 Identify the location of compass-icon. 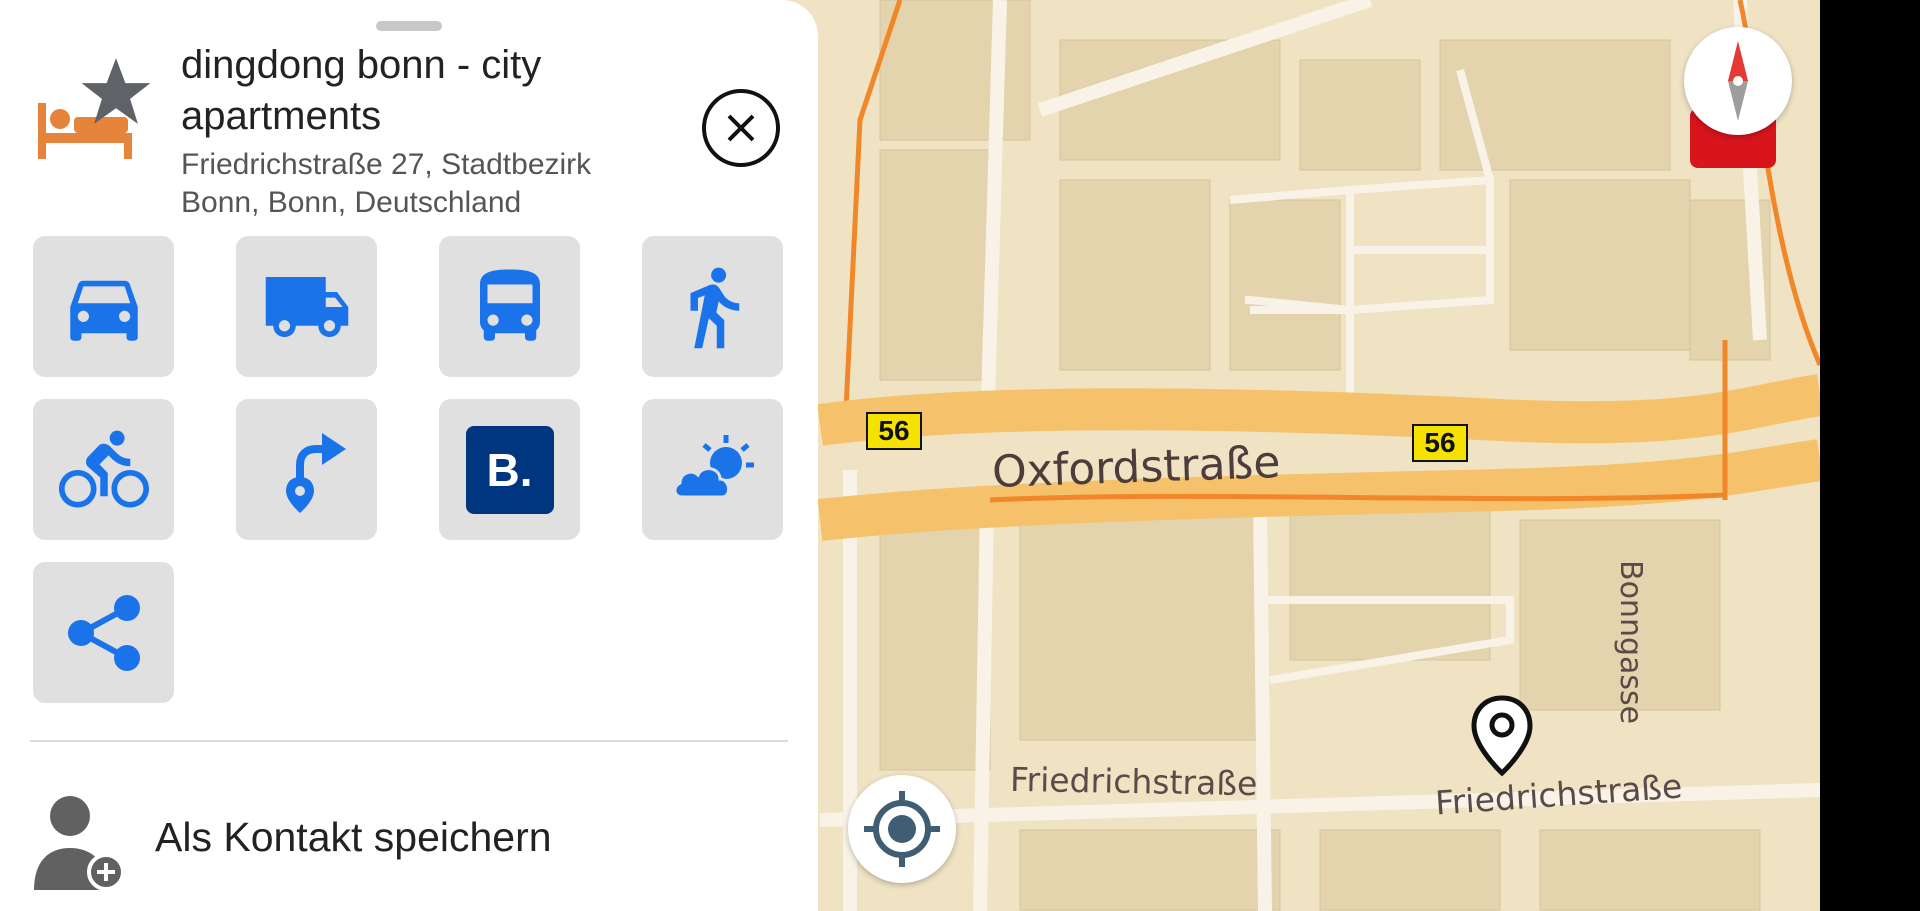
(1738, 81).